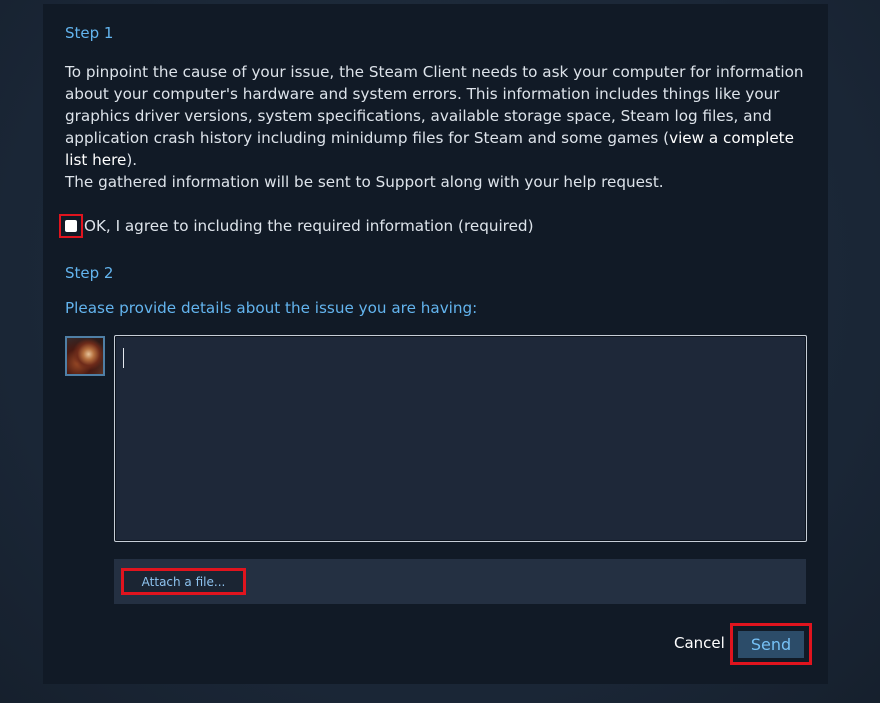 Image resolution: width=880 pixels, height=703 pixels. I want to click on text-caret, so click(123, 358).